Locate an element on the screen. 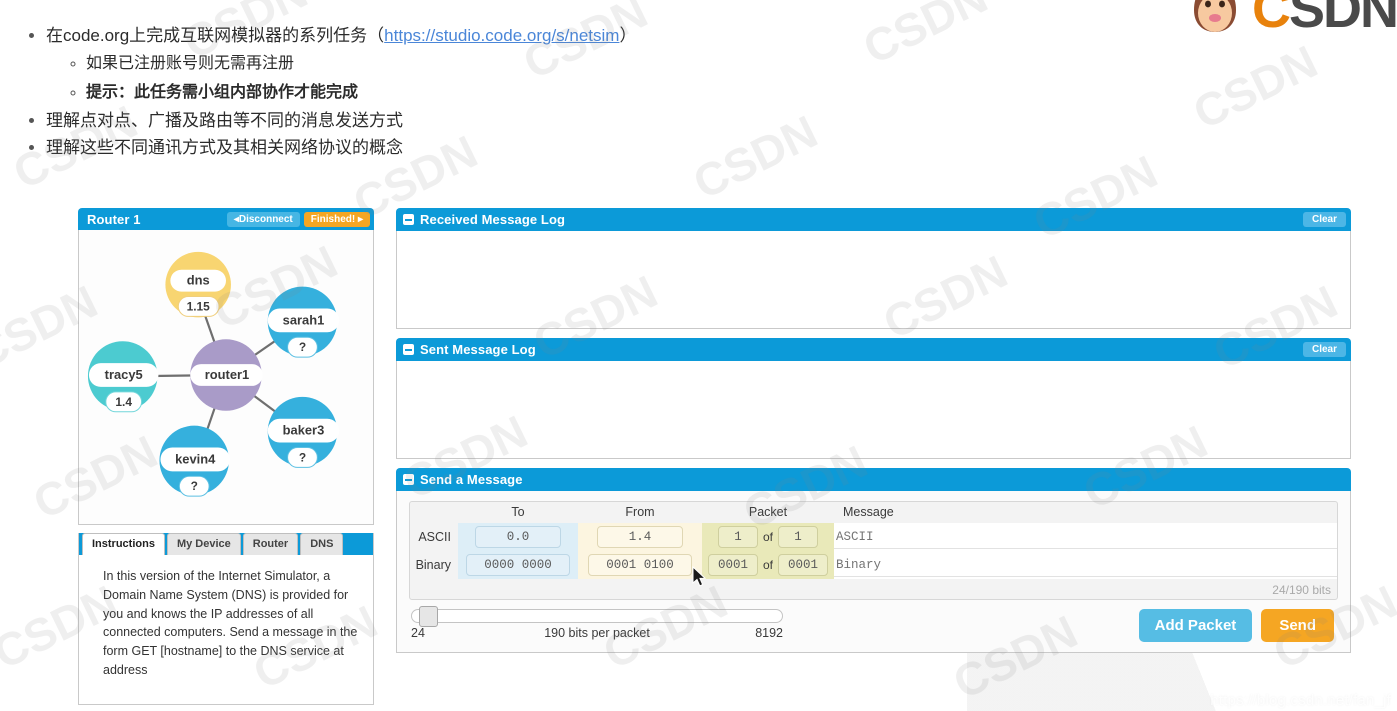  tab-router: Router is located at coordinates (270, 544).